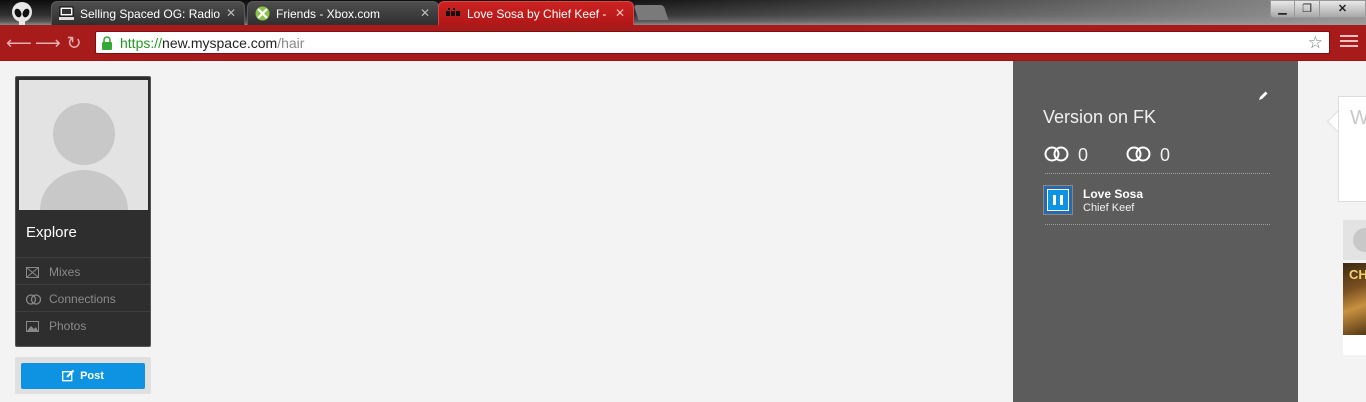  Describe the element at coordinates (1282, 9) in the screenshot. I see `minimize-button: ▁` at that location.